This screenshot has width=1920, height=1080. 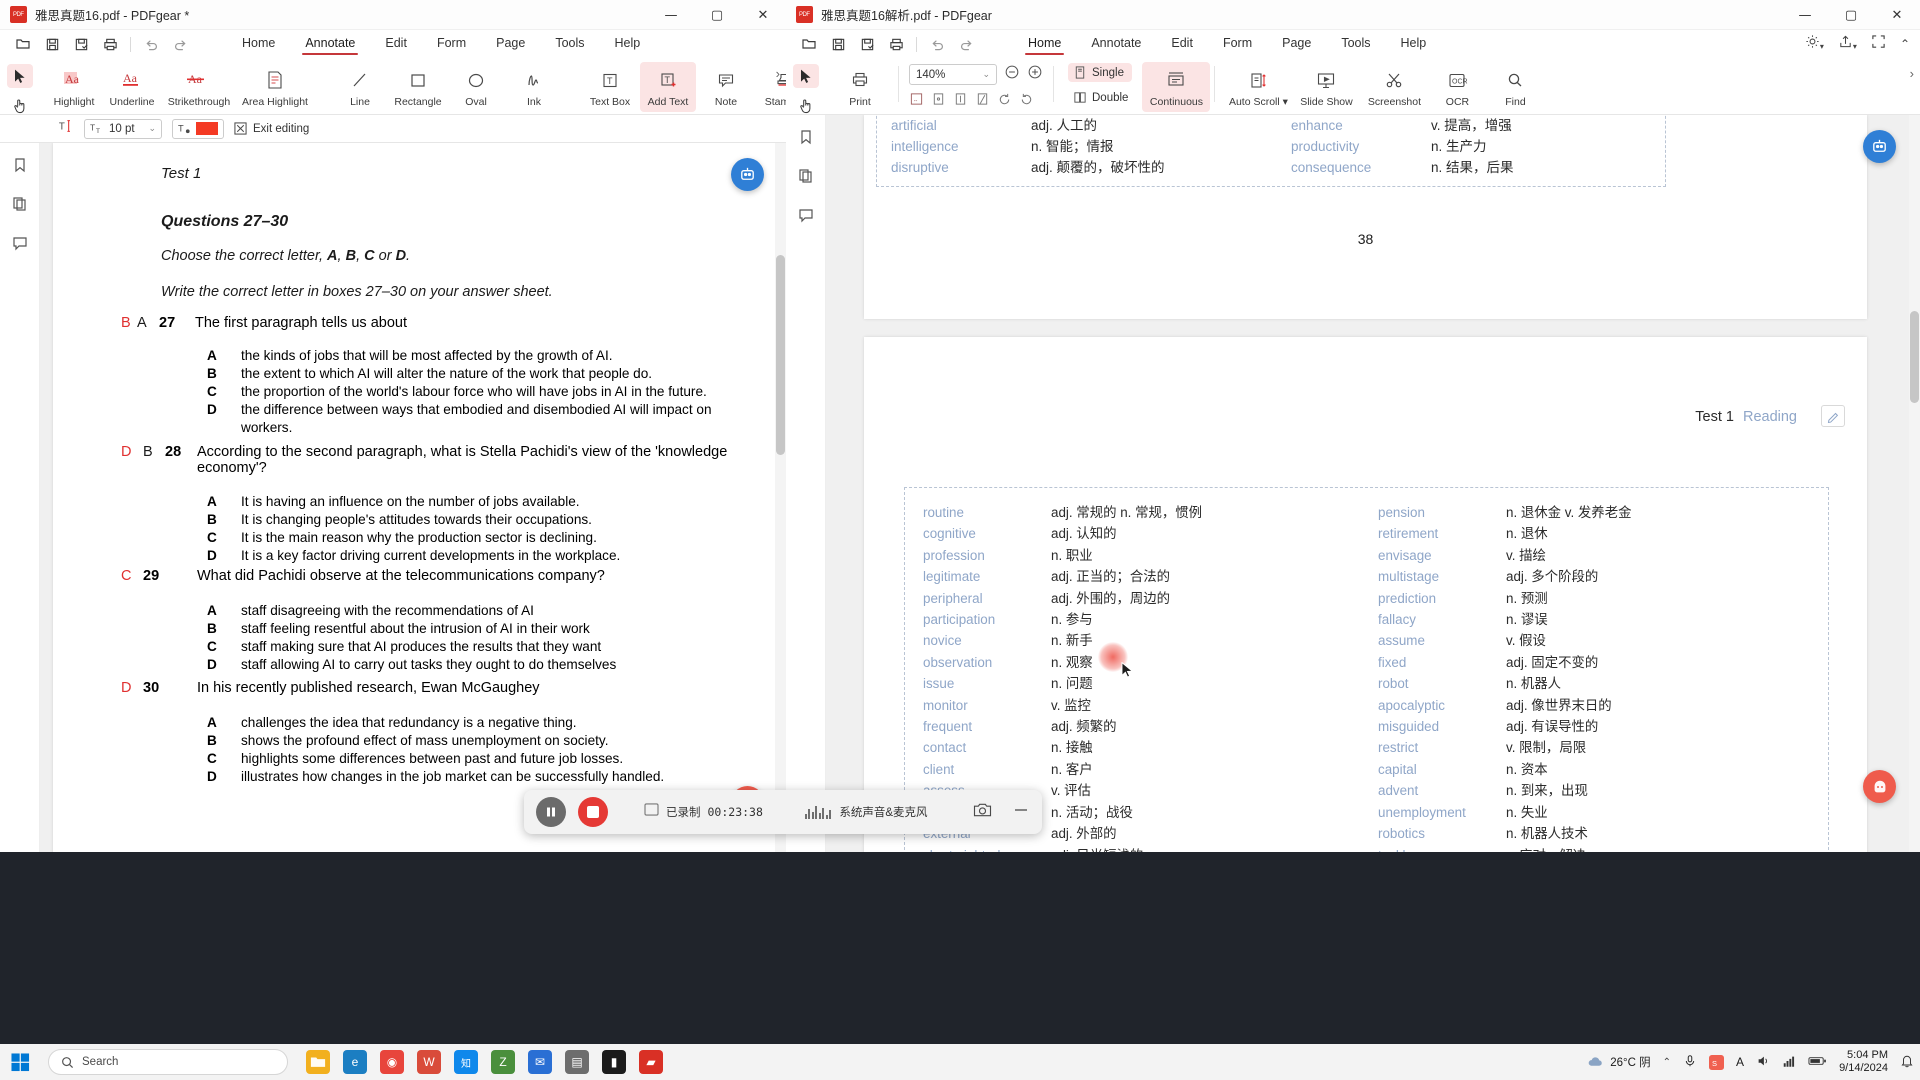 What do you see at coordinates (1353, 15) in the screenshot?
I see `right-window-titlebar: PDF 雅思真题16解析.pdf - PDFgear — ▢ ✕` at bounding box center [1353, 15].